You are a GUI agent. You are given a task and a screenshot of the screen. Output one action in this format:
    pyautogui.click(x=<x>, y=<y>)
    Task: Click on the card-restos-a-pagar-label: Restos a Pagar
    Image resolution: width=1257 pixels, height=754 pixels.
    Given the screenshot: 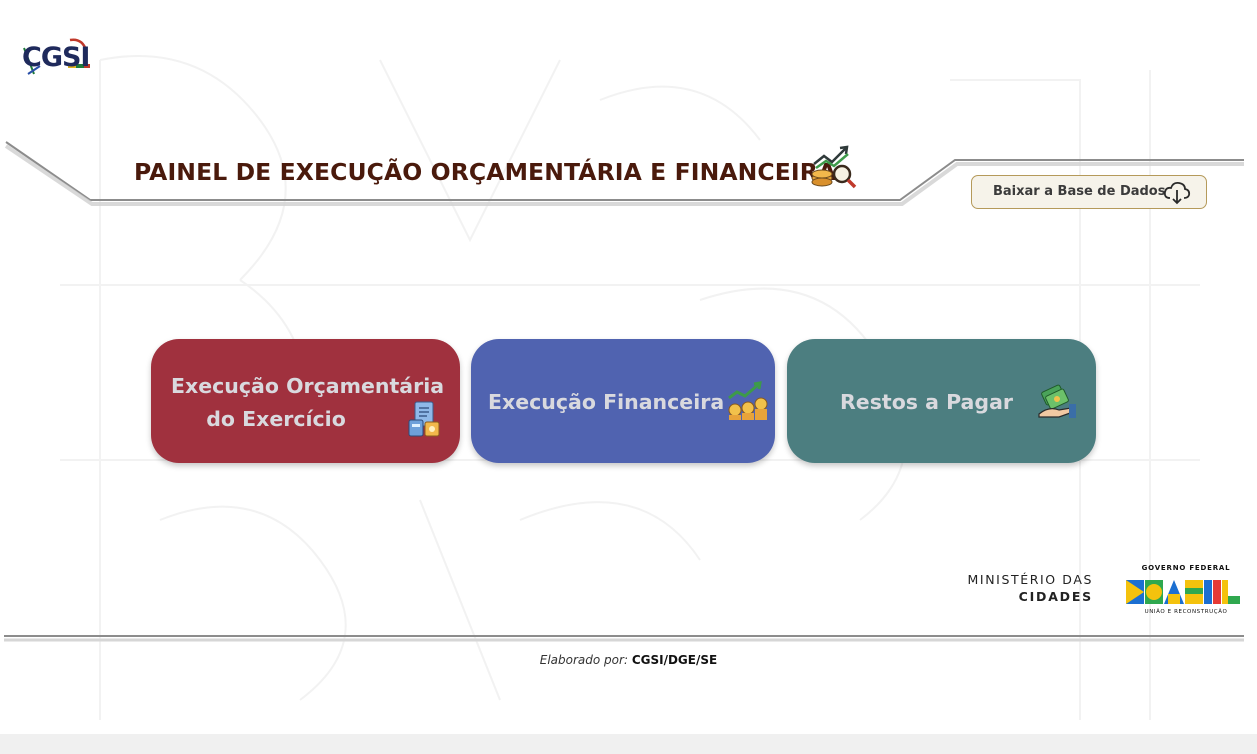 What is the action you would take?
    pyautogui.click(x=927, y=402)
    